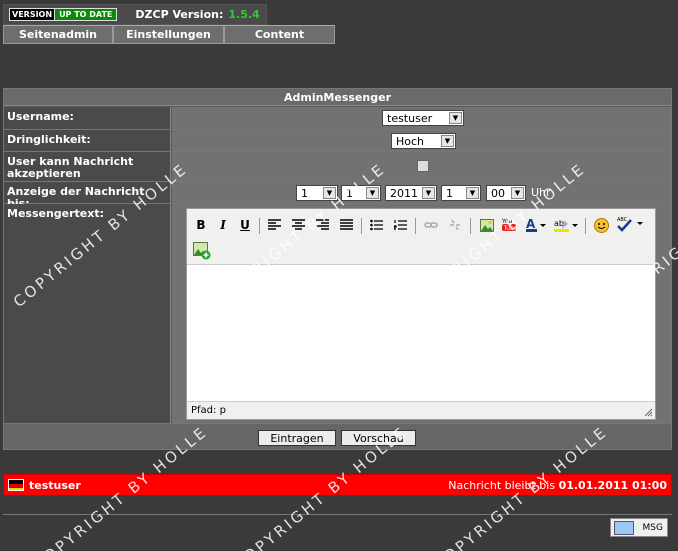 The height and width of the screenshot is (551, 678). Describe the element at coordinates (557, 485) in the screenshot. I see `messenger-info: Nachricht bleibt bis 01.01.2011 01:00` at that location.